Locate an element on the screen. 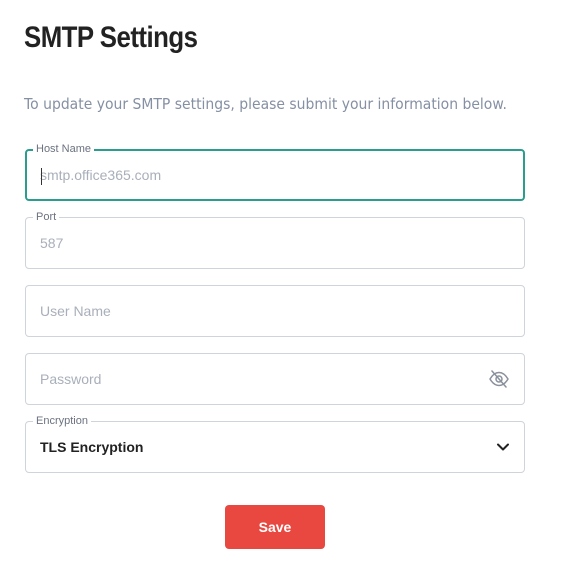 Image resolution: width=587 pixels, height=586 pixels. text-caret is located at coordinates (41, 176).